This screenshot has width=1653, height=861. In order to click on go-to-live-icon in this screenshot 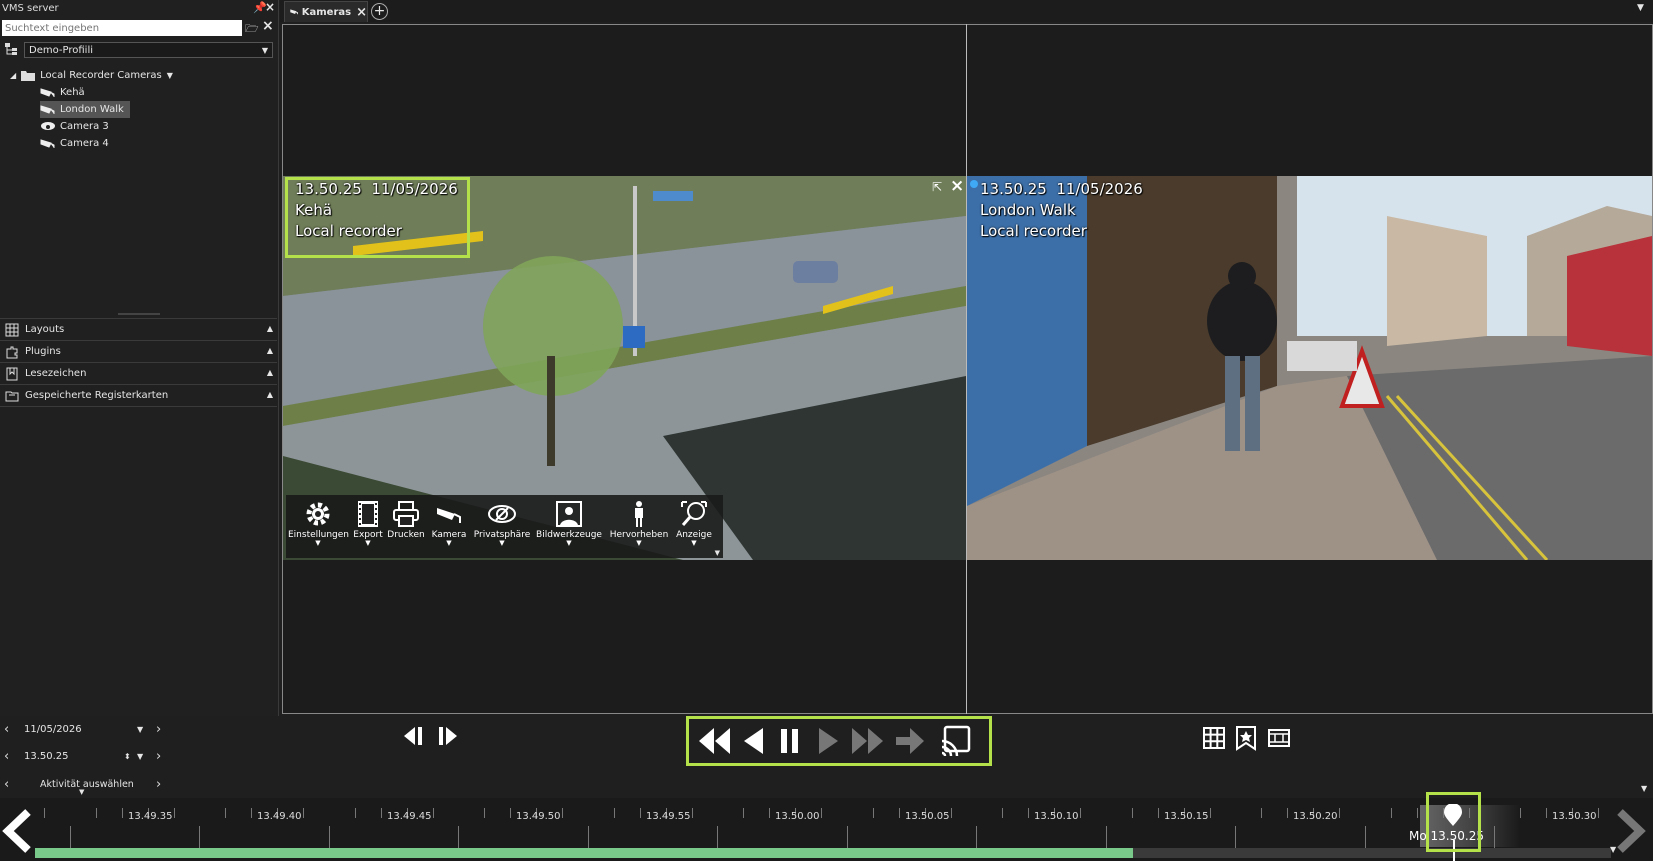, I will do `click(910, 741)`.